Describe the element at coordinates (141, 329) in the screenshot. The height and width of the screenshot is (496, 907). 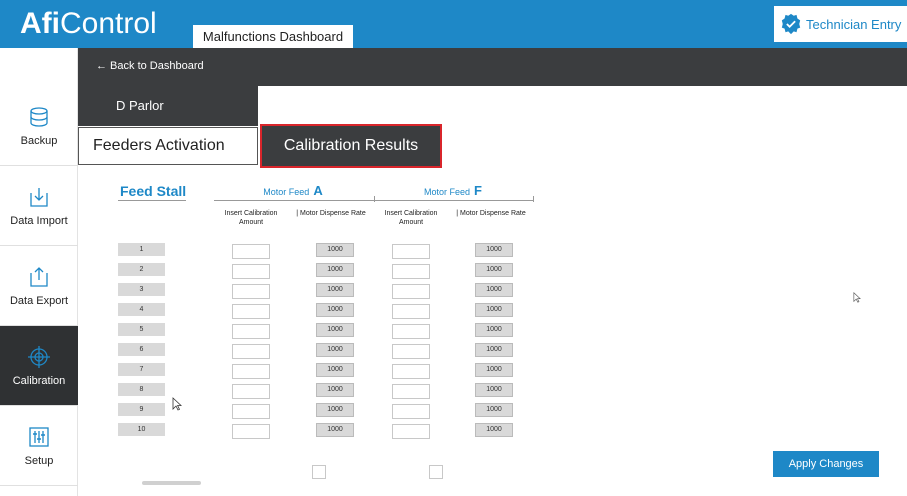
I see `stall-number: 5` at that location.